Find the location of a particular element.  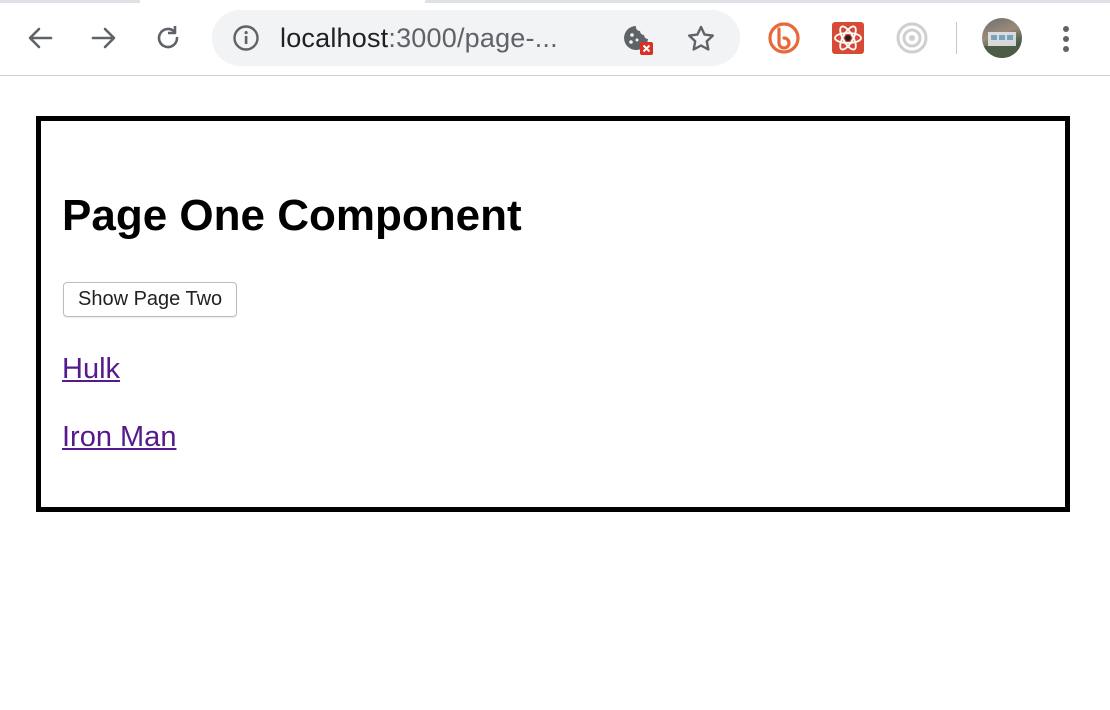

back-arrow-icon is located at coordinates (40, 38).